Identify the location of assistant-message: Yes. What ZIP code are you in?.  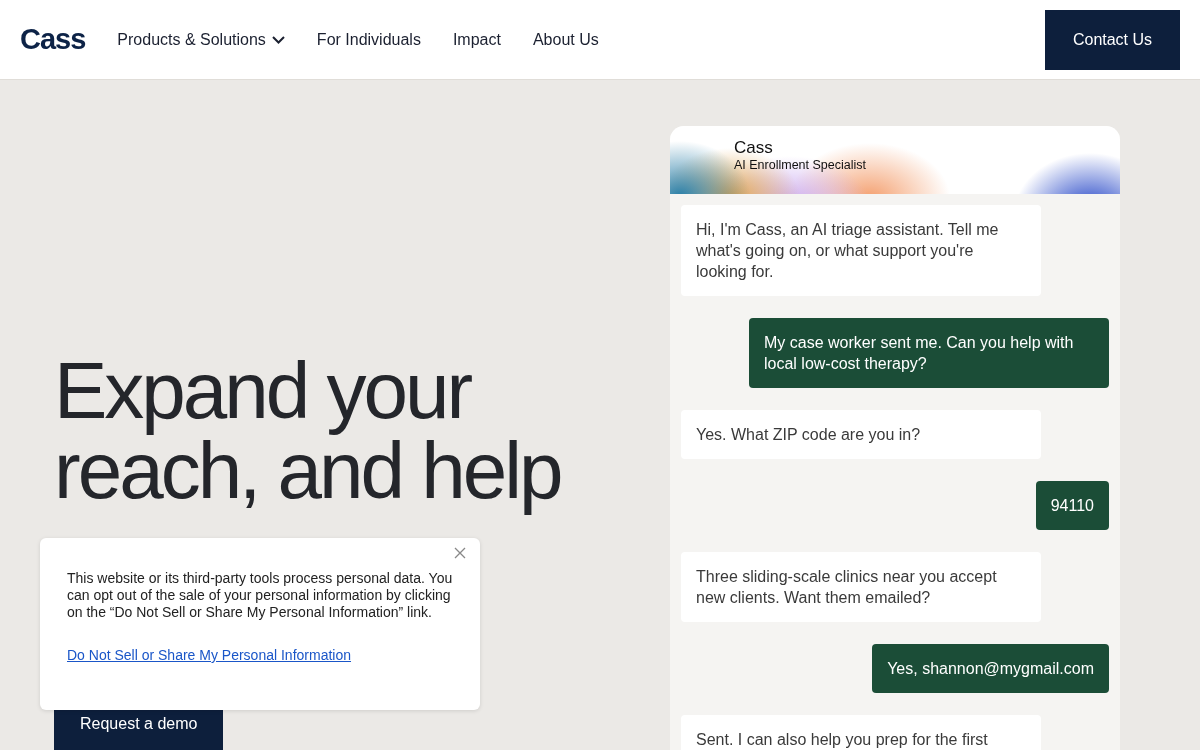
(861, 434).